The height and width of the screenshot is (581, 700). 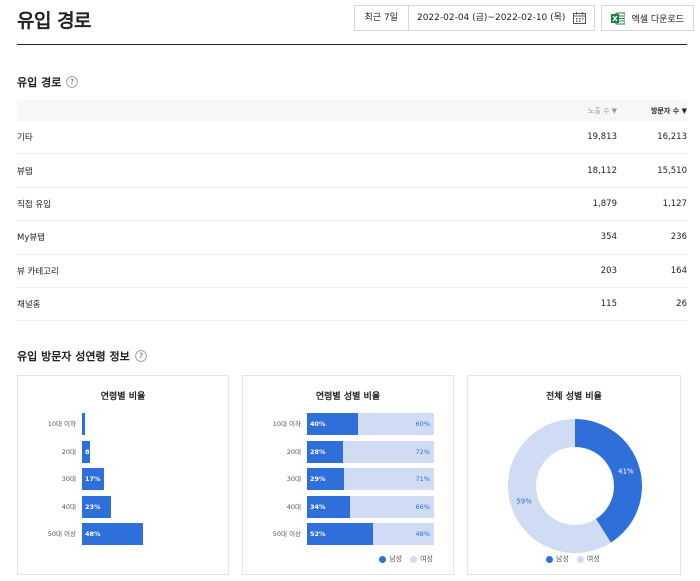 What do you see at coordinates (340, 534) in the screenshot?
I see `male-bar: 52%` at bounding box center [340, 534].